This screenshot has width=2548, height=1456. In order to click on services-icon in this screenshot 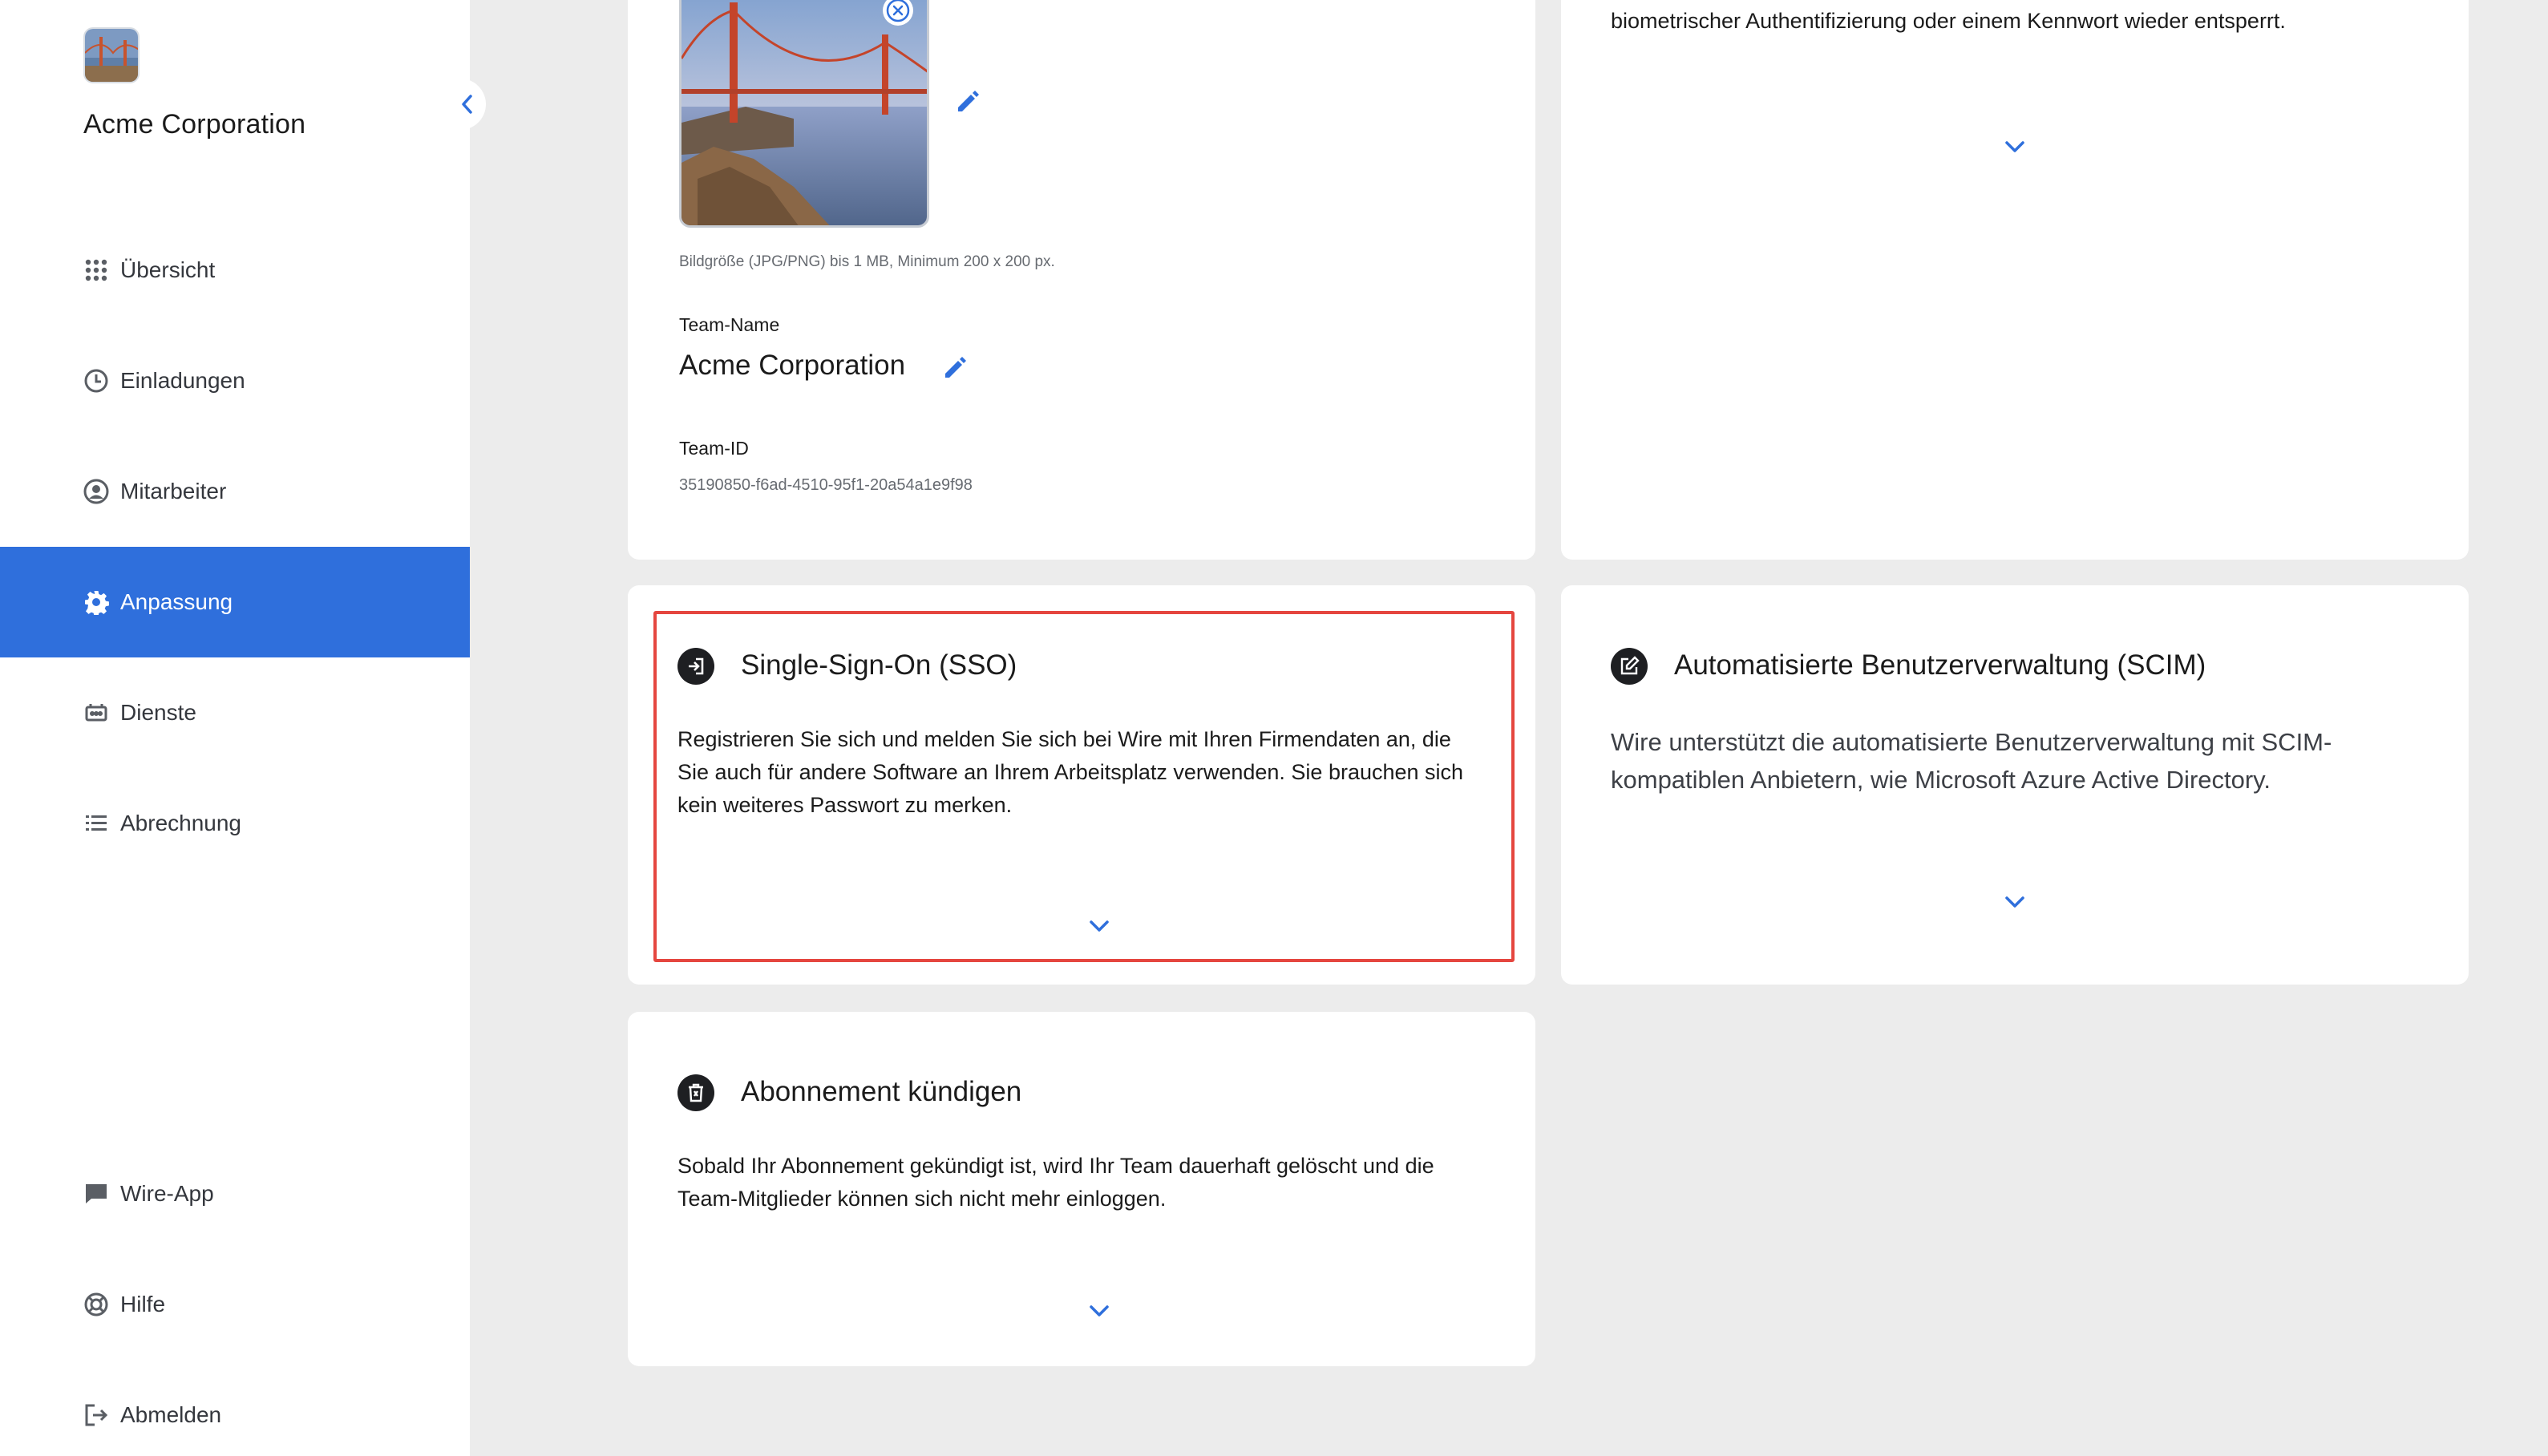, I will do `click(96, 713)`.